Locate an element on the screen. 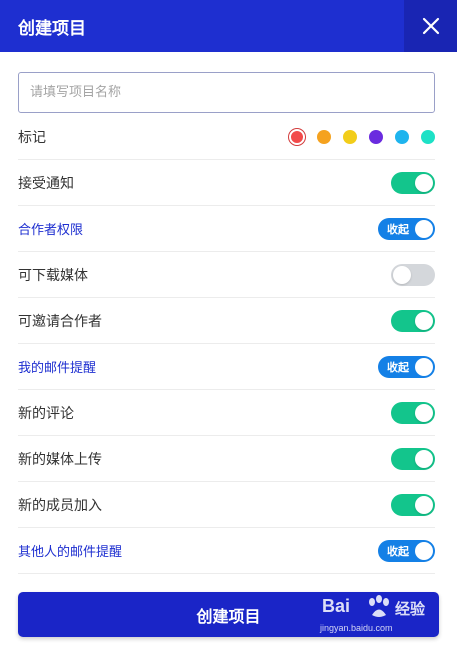  close-button is located at coordinates (430, 26).